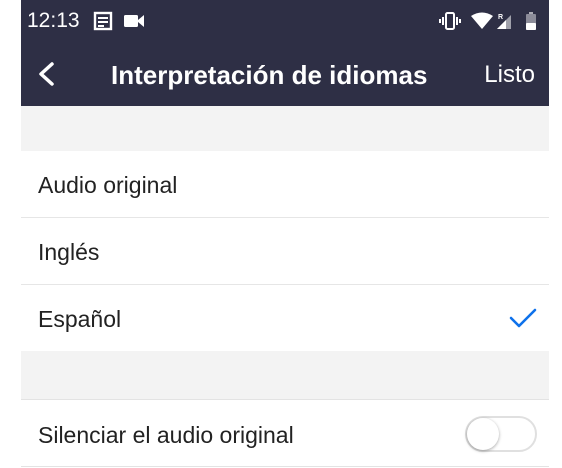  I want to click on video-camera-icon, so click(134, 21).